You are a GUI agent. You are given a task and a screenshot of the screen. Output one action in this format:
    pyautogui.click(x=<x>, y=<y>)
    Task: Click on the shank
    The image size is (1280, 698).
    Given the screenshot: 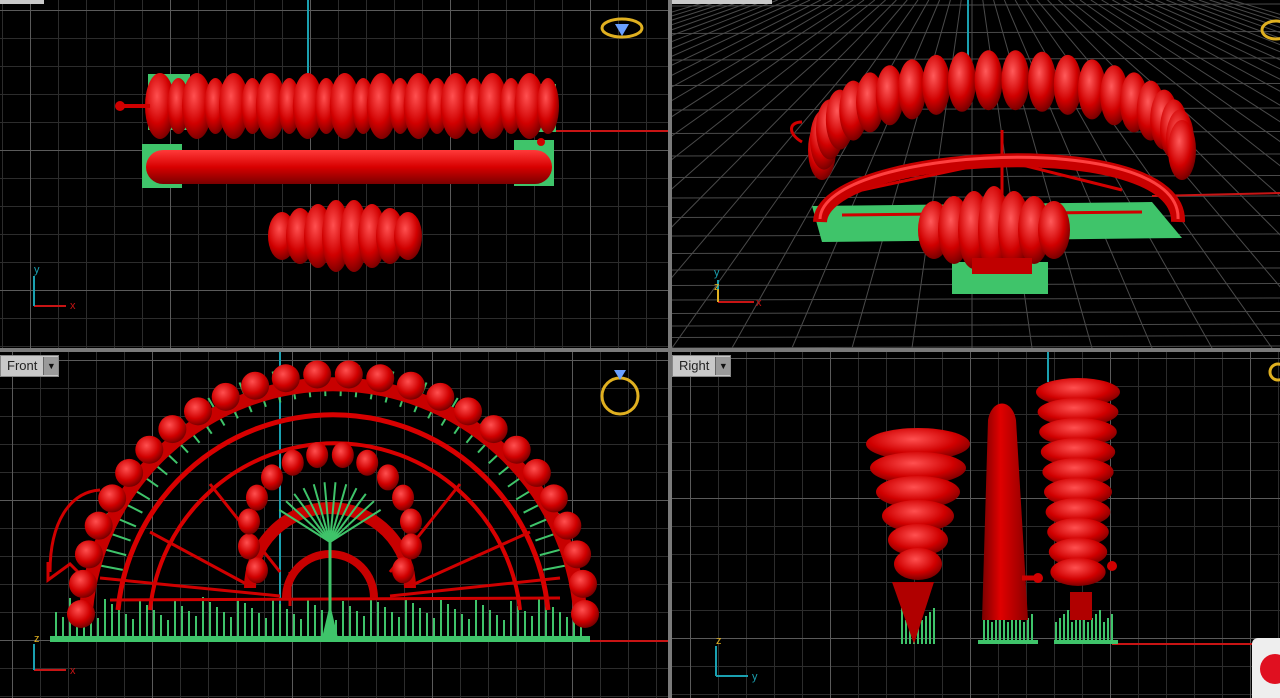 What is the action you would take?
    pyautogui.click(x=349, y=167)
    